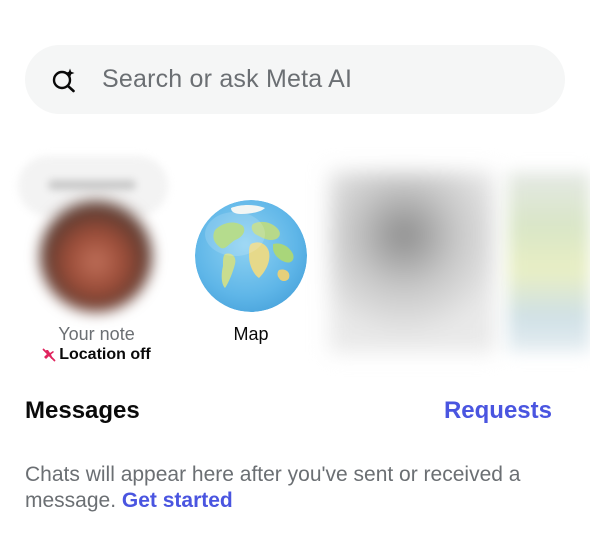  Describe the element at coordinates (251, 334) in the screenshot. I see `map-label: Map` at that location.